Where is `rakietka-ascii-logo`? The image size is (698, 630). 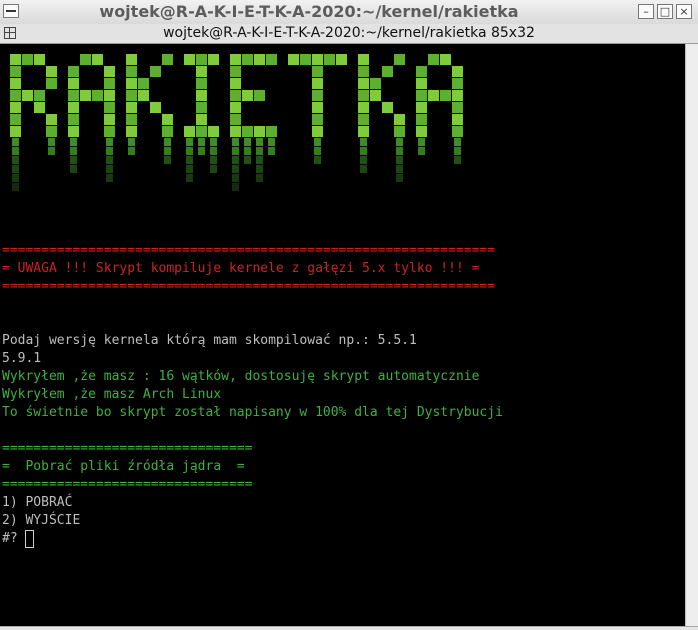
rakietka-ascii-logo is located at coordinates (236, 122).